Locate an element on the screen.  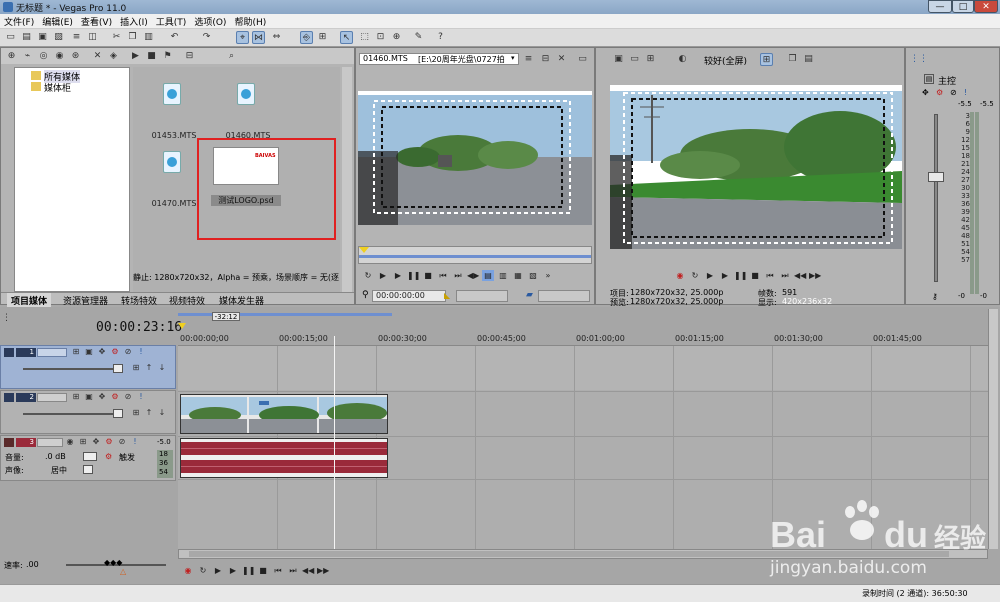
loop-region-bar is located at coordinates (285, 314).